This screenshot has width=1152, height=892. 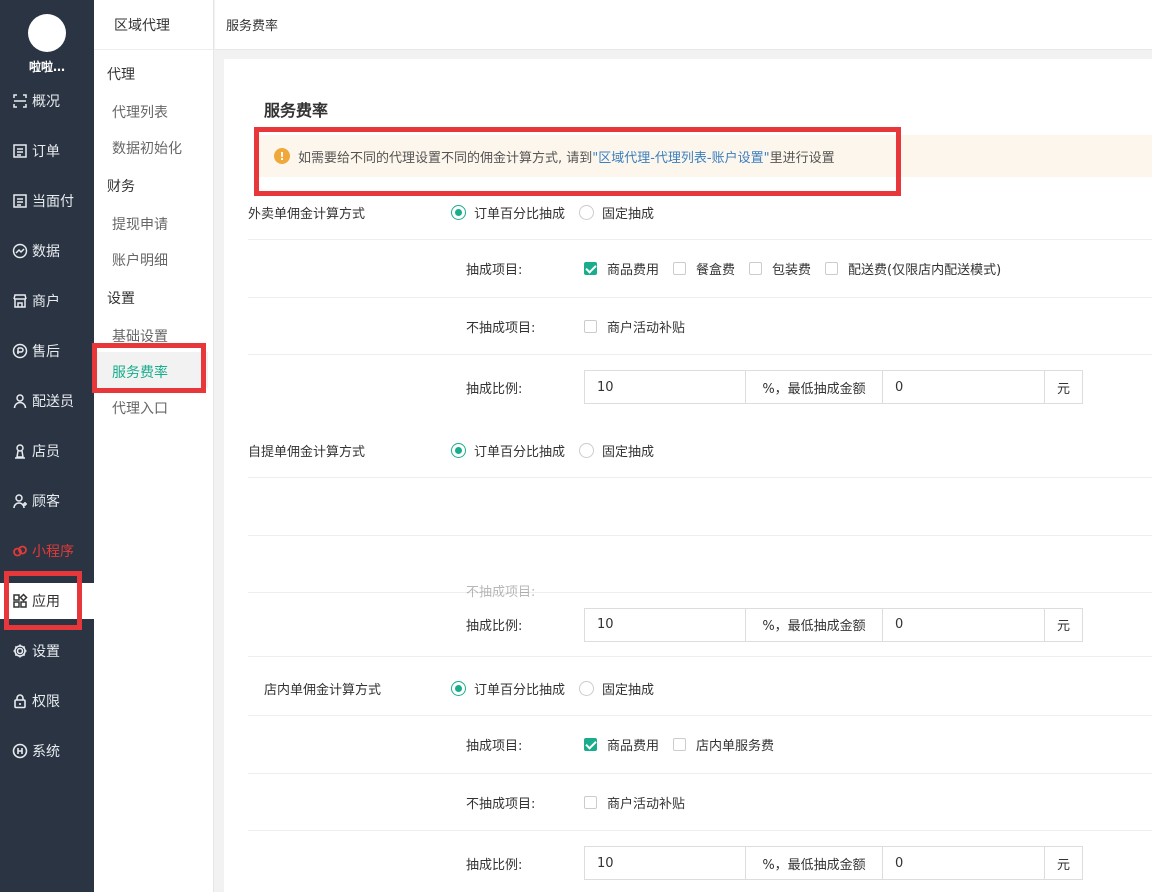 I want to click on min-amount-label: %，最低抽成金额, so click(x=814, y=387).